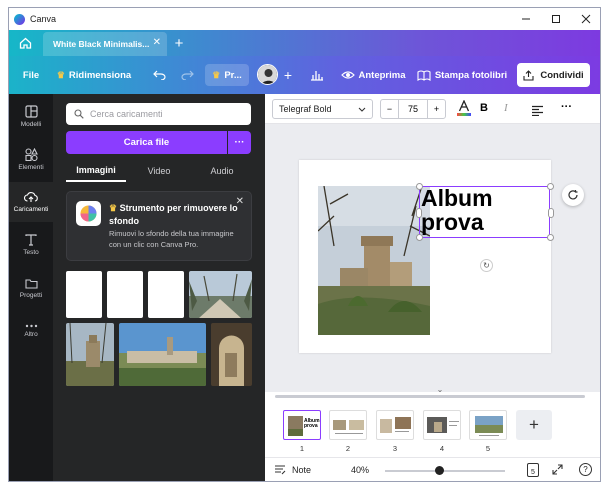  I want to click on zoom-value: 40%, so click(360, 470).